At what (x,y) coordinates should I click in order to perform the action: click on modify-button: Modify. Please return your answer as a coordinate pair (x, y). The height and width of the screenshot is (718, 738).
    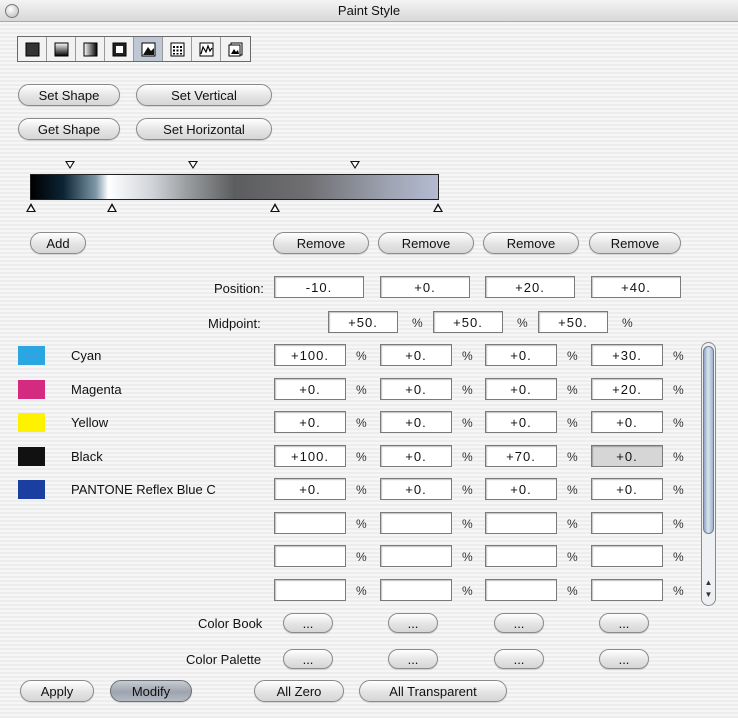
    Looking at the image, I should click on (151, 691).